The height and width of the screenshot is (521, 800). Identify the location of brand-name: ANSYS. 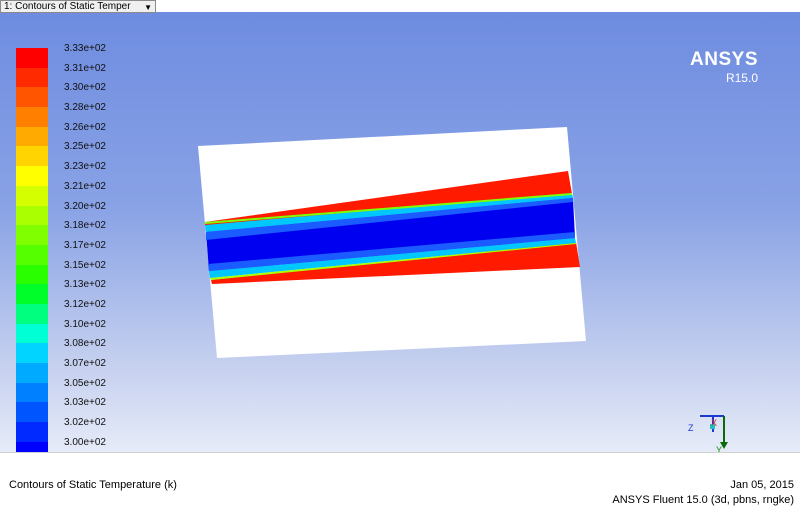
(724, 59).